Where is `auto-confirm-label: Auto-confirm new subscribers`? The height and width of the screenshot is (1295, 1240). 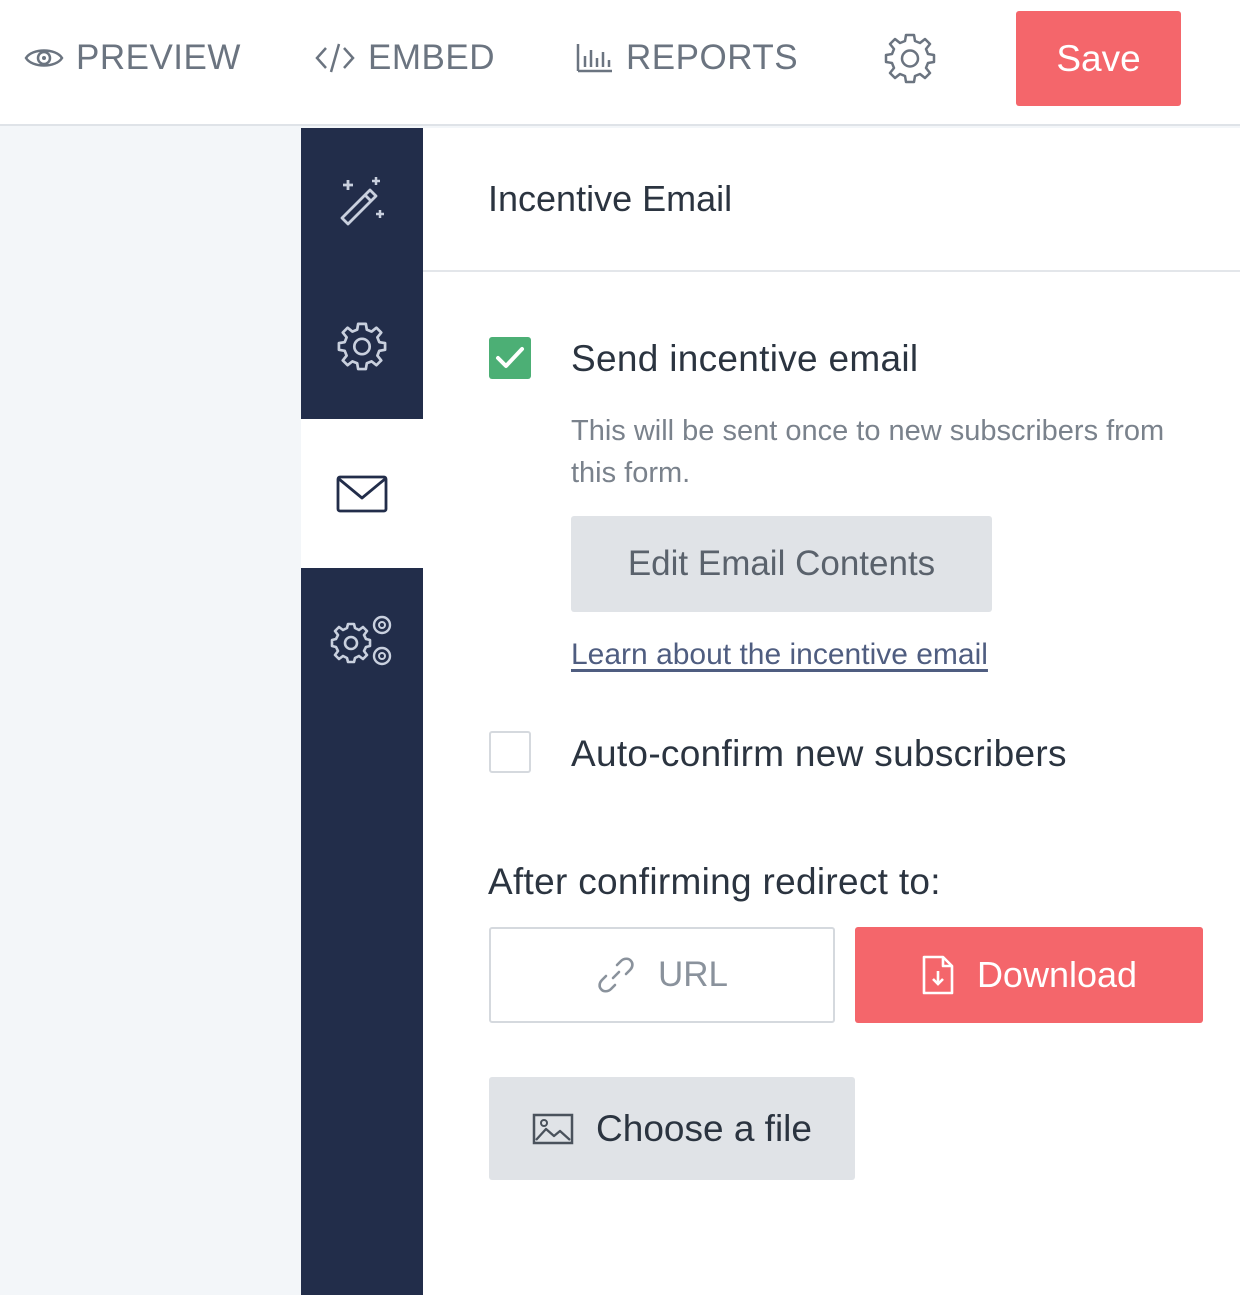 auto-confirm-label: Auto-confirm new subscribers is located at coordinates (819, 754).